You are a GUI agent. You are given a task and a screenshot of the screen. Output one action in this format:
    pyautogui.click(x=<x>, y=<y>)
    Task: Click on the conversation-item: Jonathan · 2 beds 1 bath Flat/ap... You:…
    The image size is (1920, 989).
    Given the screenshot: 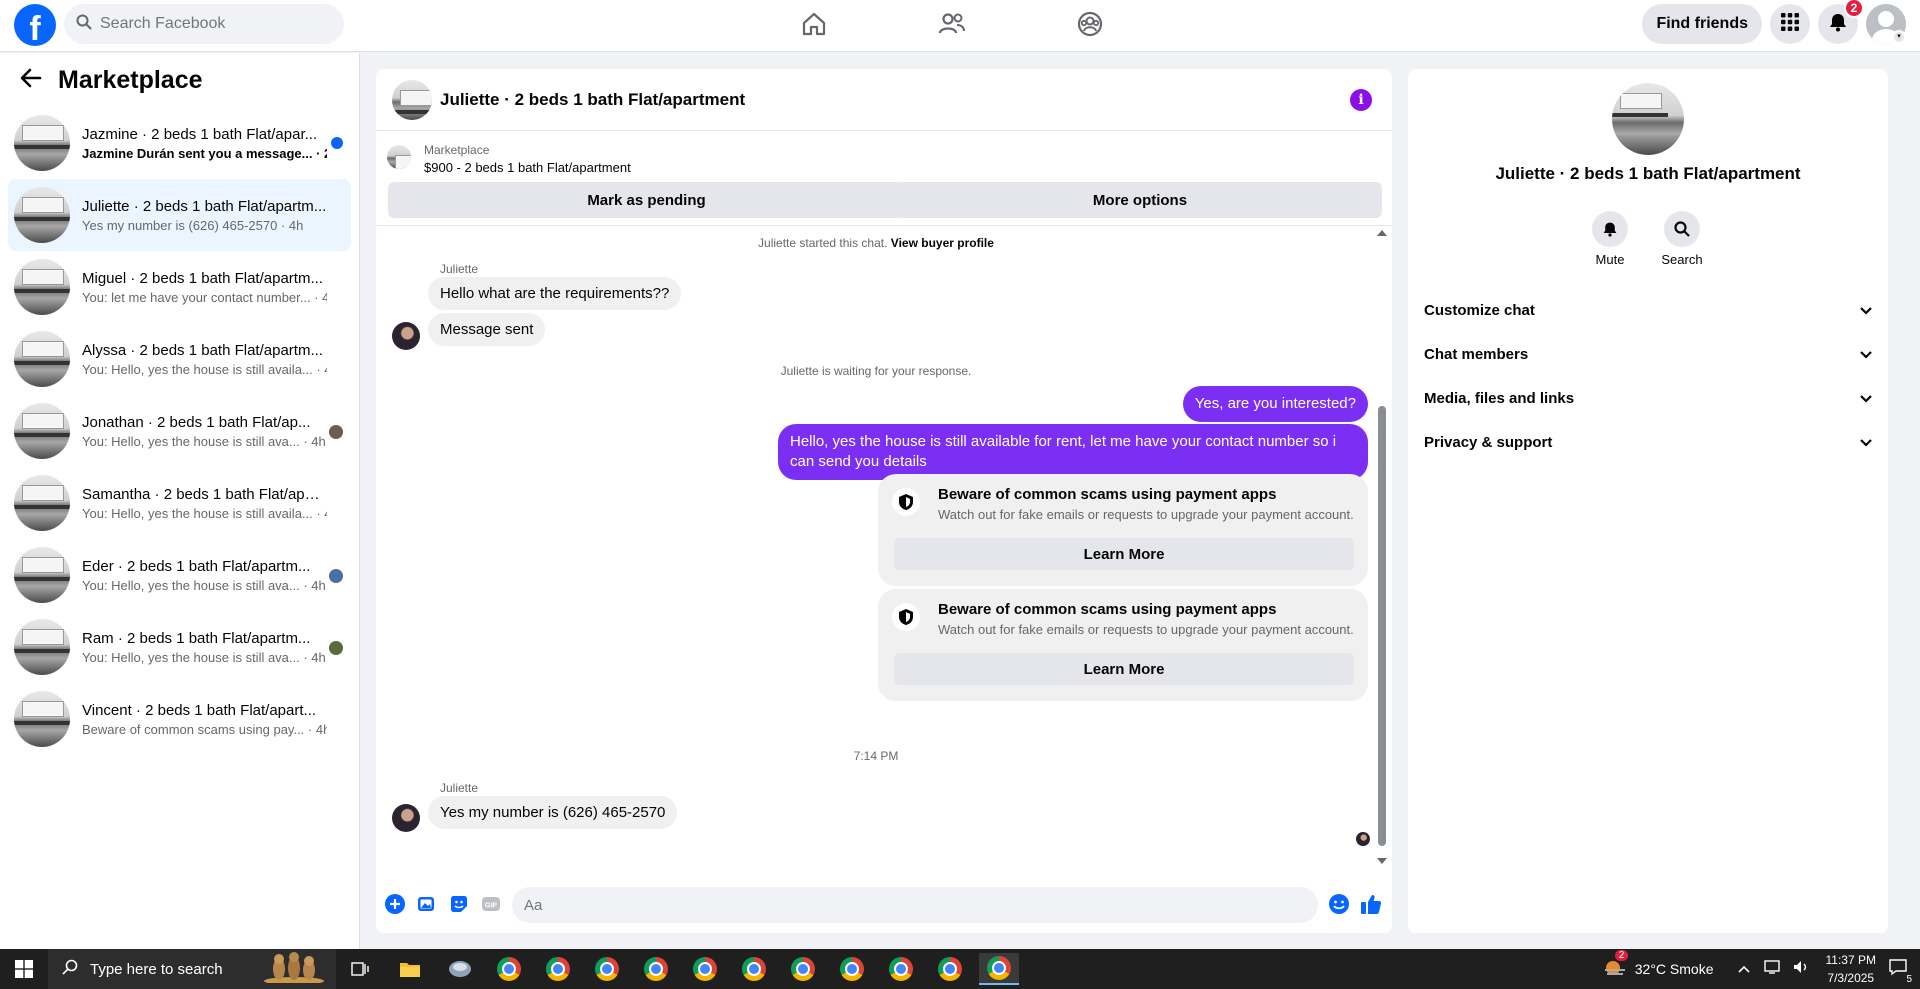 What is the action you would take?
    pyautogui.click(x=179, y=431)
    